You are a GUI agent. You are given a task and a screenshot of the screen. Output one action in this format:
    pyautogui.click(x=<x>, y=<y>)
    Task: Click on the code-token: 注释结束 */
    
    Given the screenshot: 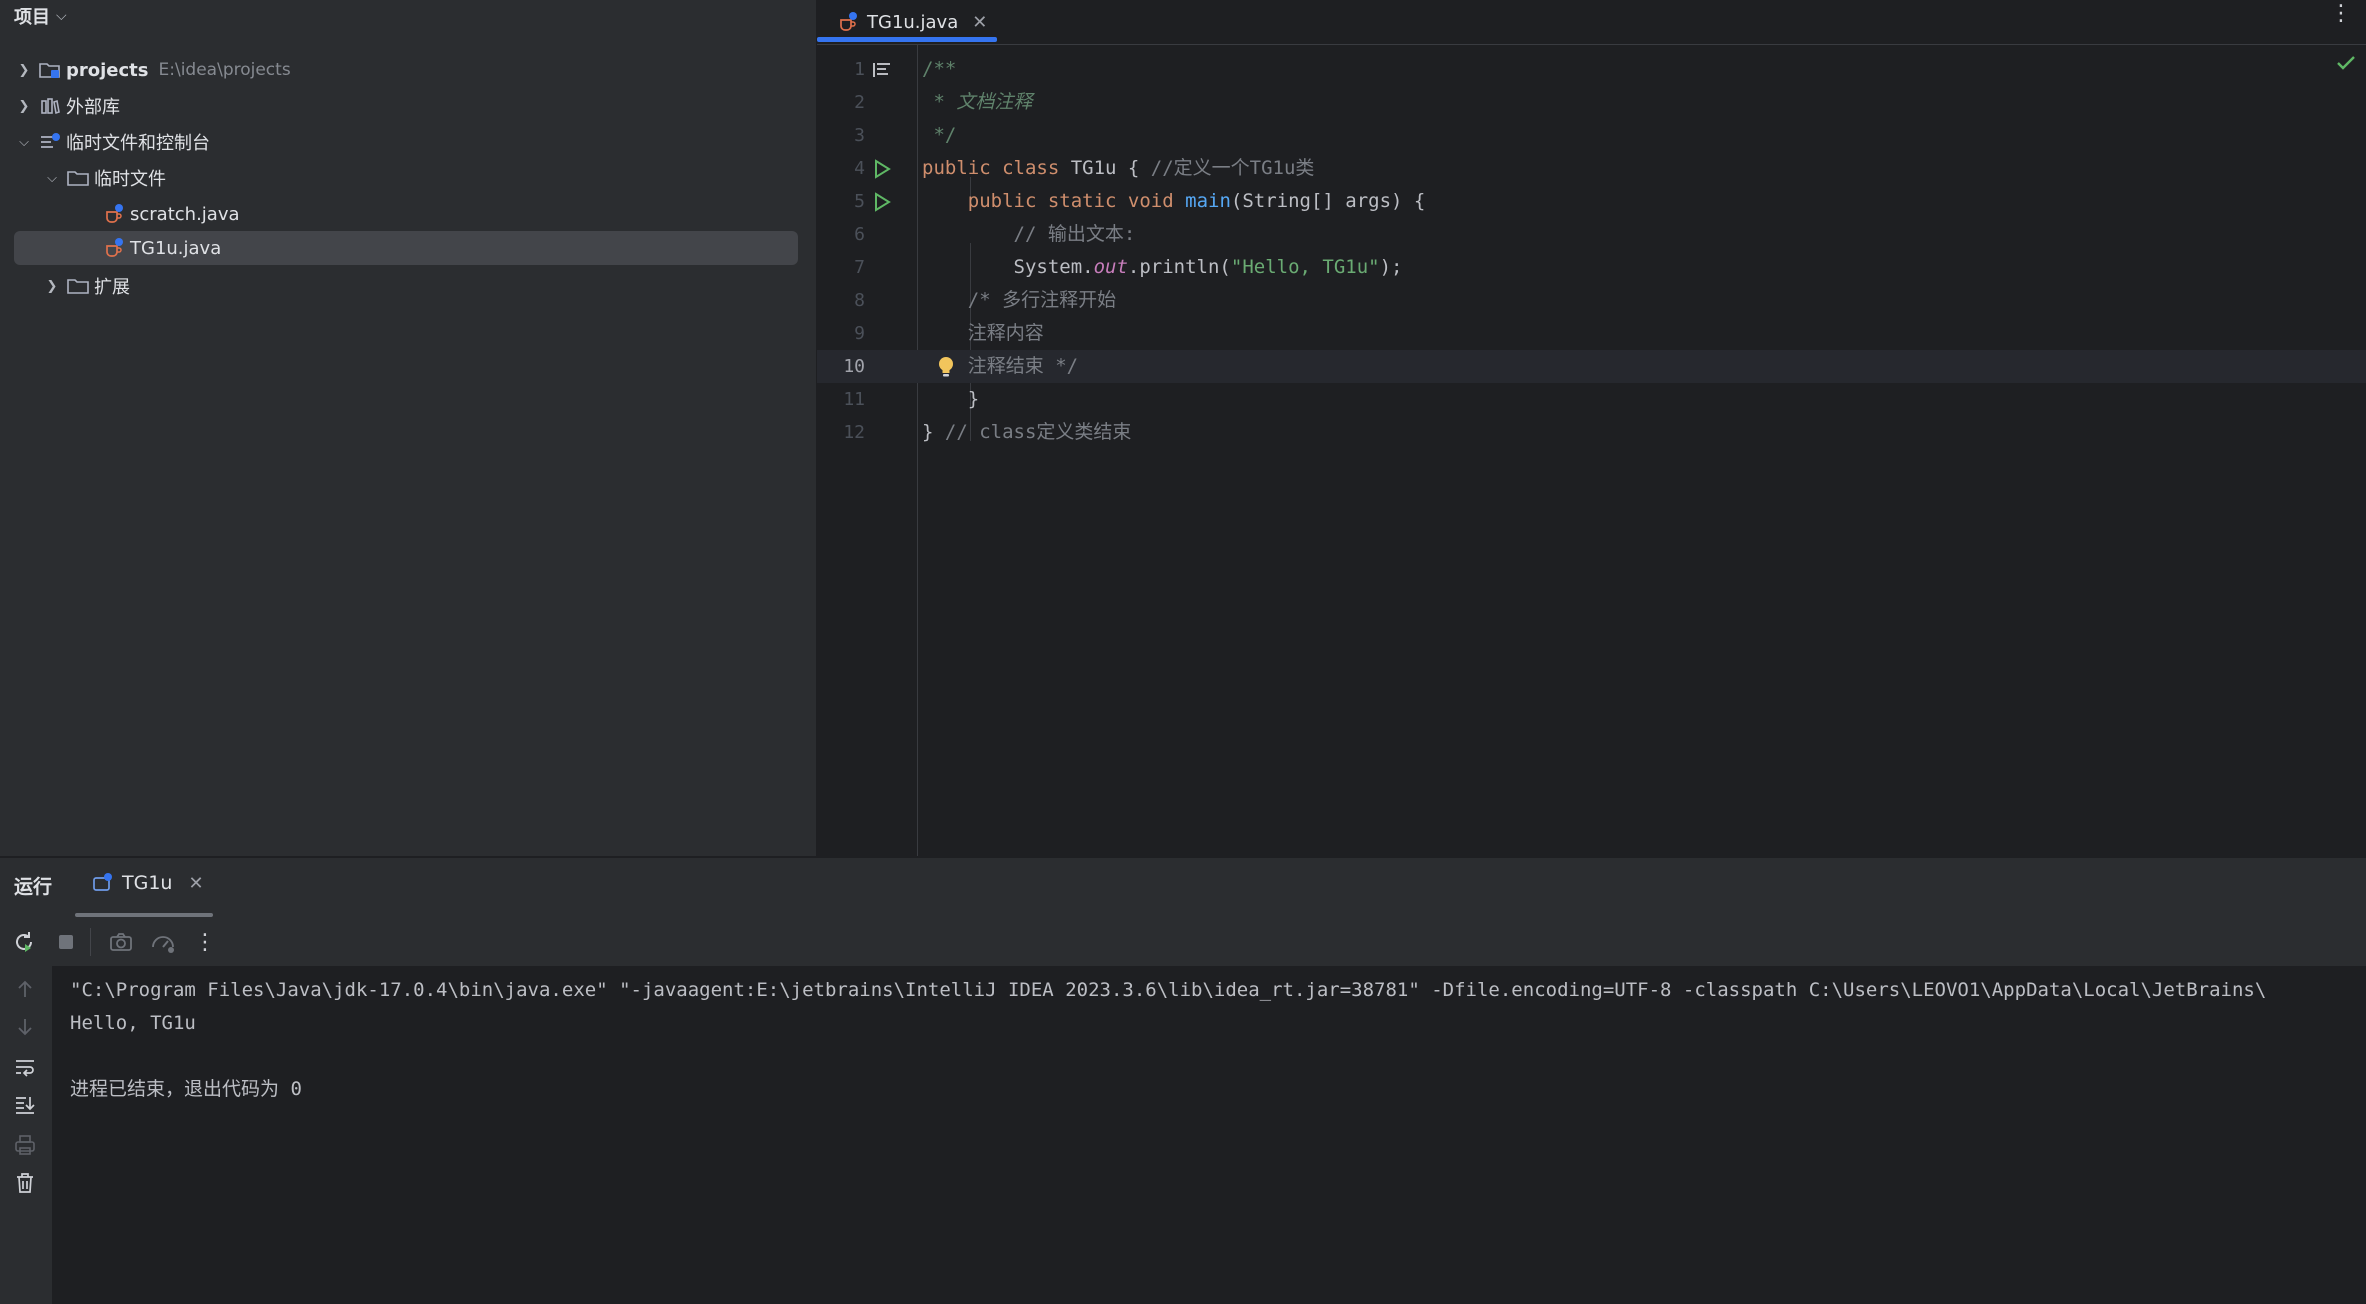 What is the action you would take?
    pyautogui.click(x=1000, y=366)
    